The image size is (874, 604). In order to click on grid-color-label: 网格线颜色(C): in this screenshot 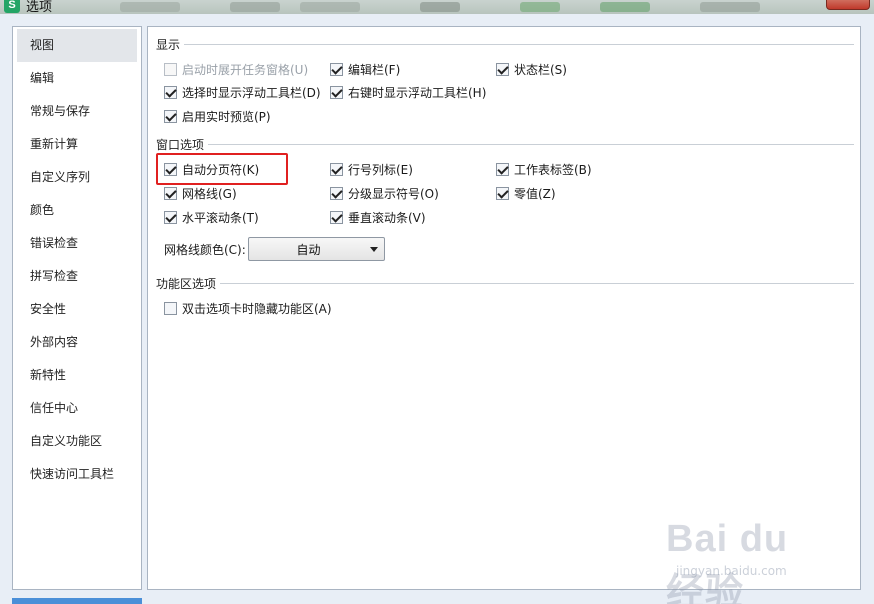, I will do `click(205, 250)`.